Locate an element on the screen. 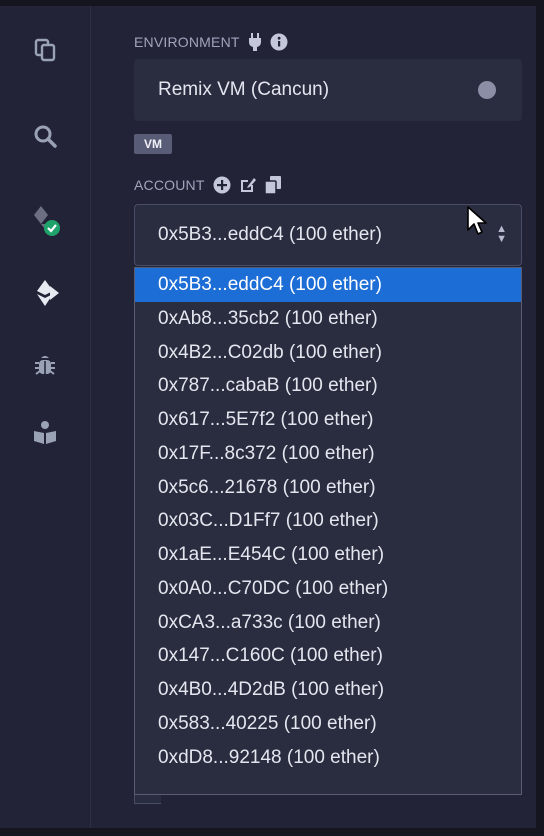 Image resolution: width=544 pixels, height=836 pixels. search-icon is located at coordinates (45, 136).